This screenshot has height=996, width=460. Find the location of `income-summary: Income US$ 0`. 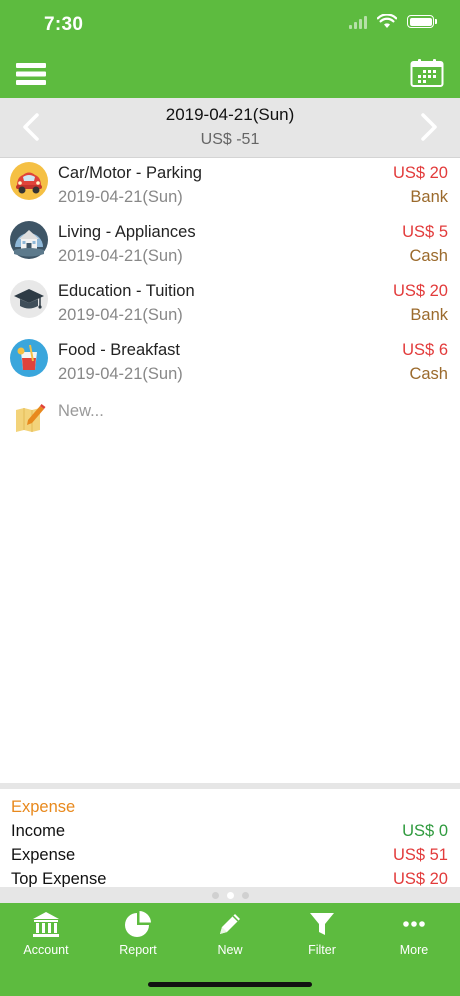

income-summary: Income US$ 0 is located at coordinates (229, 833).